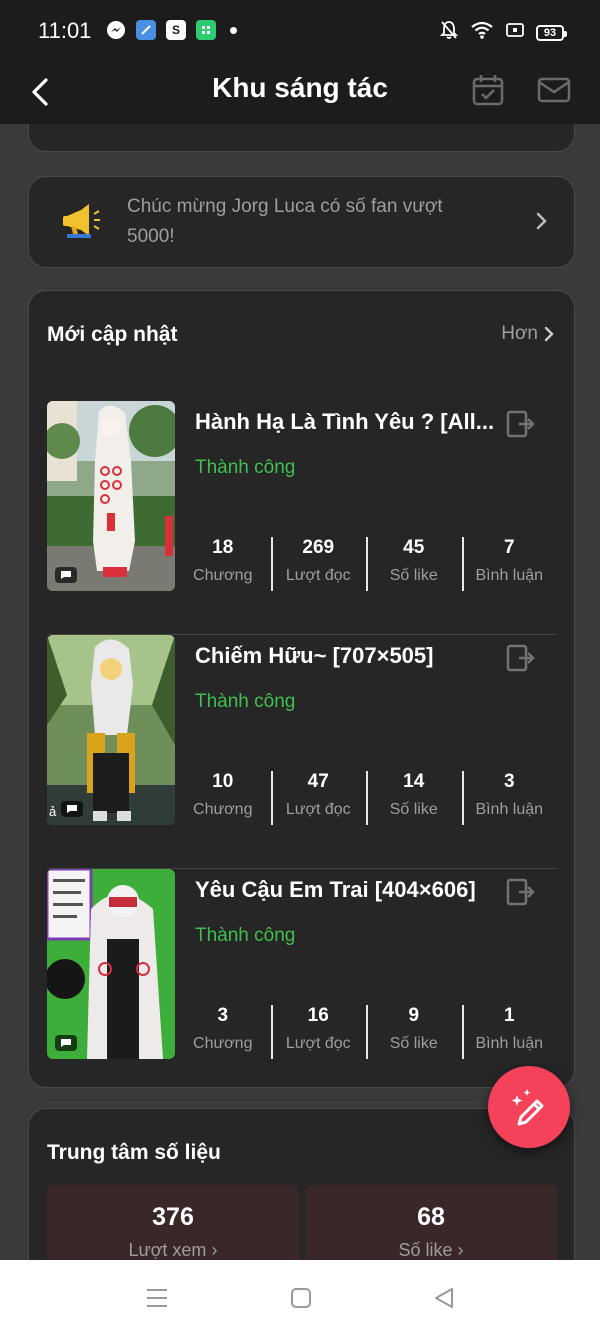  I want to click on more-notifications-dot, so click(233, 30).